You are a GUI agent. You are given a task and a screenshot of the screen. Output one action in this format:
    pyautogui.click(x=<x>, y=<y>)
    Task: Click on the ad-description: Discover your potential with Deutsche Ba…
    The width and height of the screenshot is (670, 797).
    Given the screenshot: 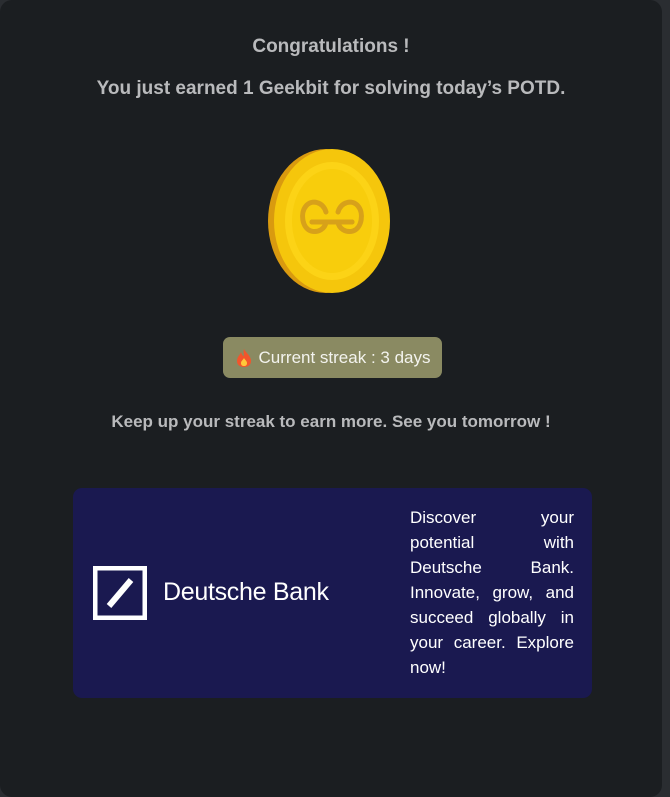 What is the action you would take?
    pyautogui.click(x=492, y=592)
    